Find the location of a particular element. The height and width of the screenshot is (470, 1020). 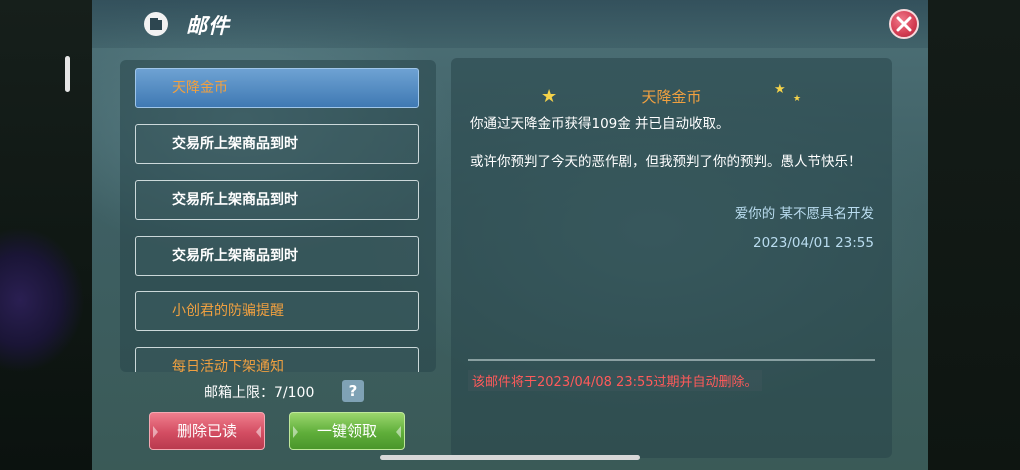

capacity-label: 邮箱上限： is located at coordinates (239, 393).